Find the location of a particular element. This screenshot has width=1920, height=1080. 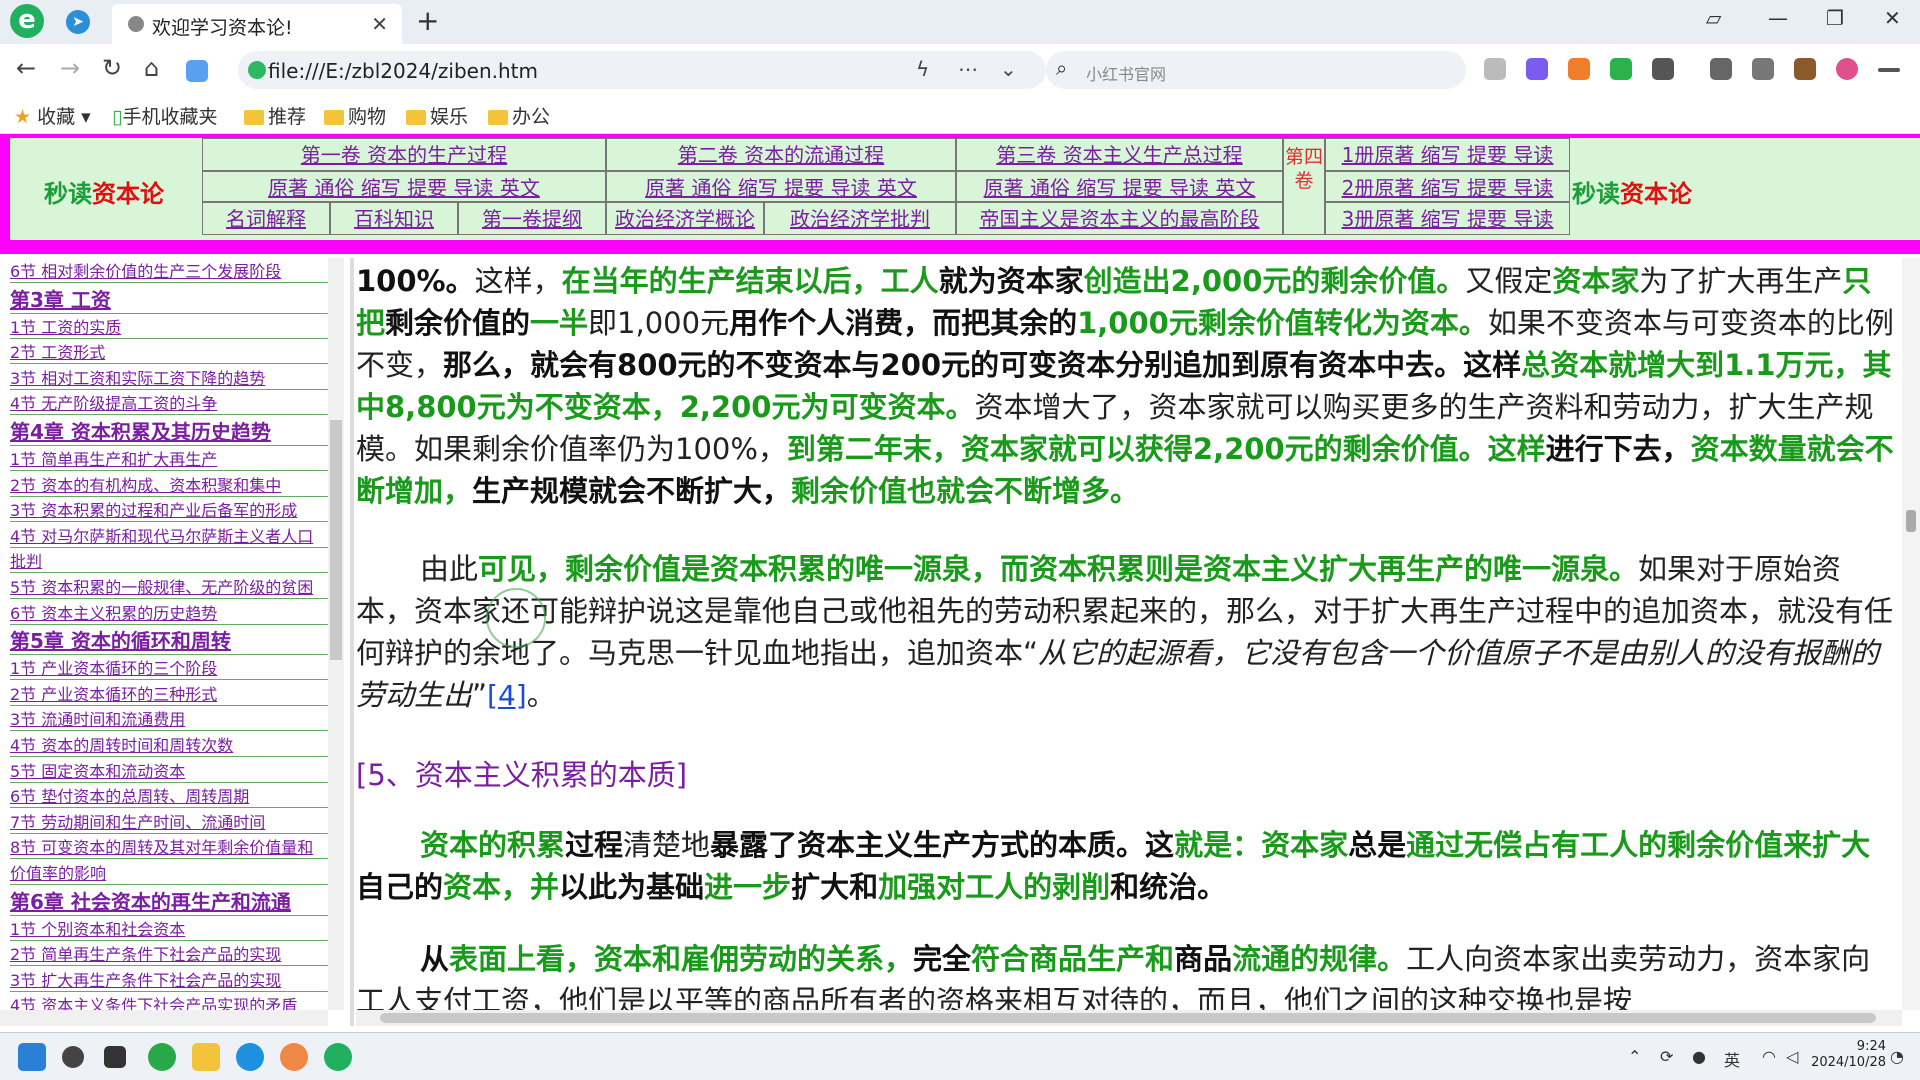

sidebar-chapter-link: 第3章 工资 is located at coordinates (169, 299).